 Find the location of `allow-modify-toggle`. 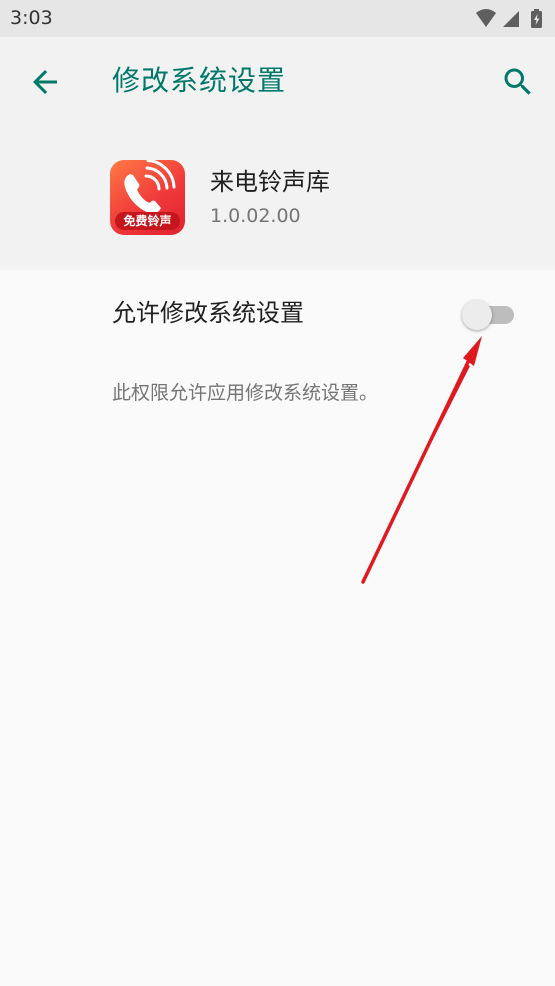

allow-modify-toggle is located at coordinates (489, 315).